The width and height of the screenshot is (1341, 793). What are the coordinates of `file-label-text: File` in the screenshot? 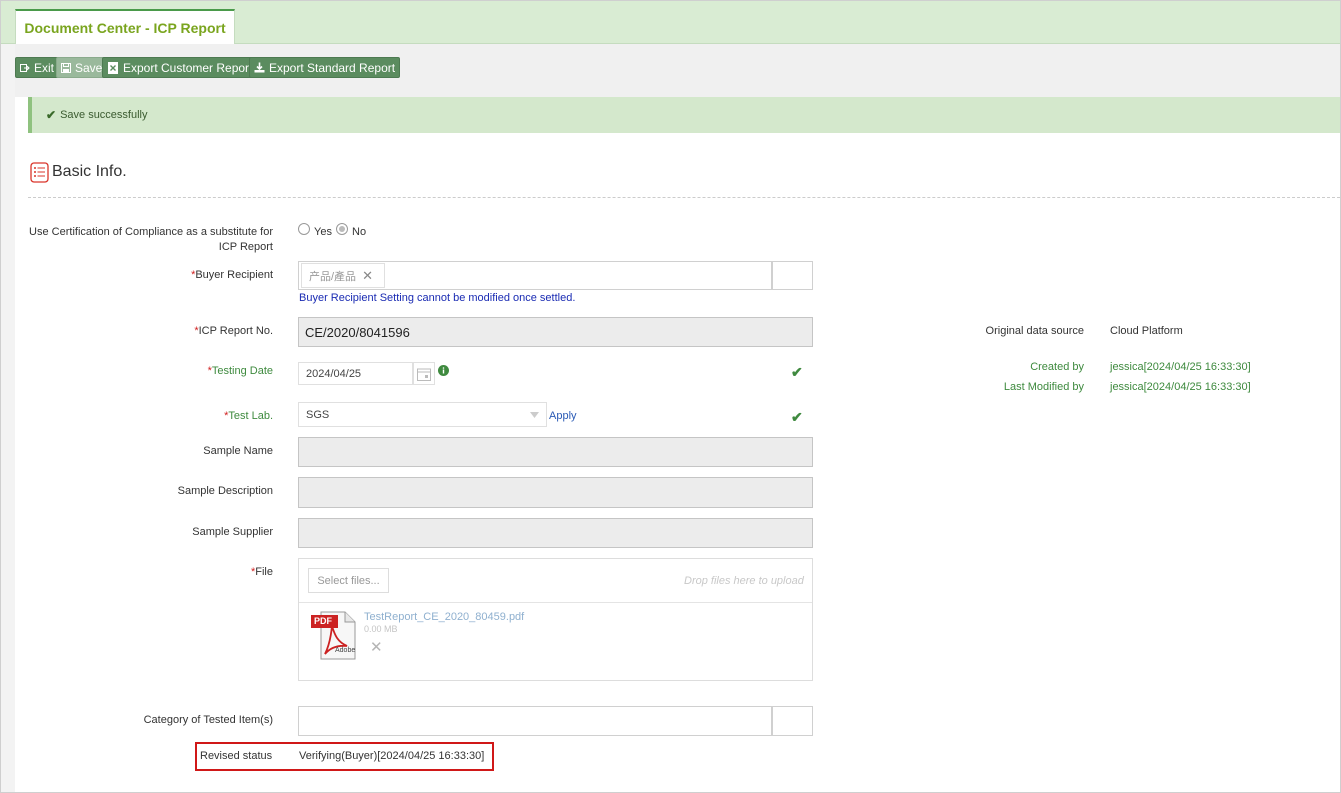 It's located at (264, 572).